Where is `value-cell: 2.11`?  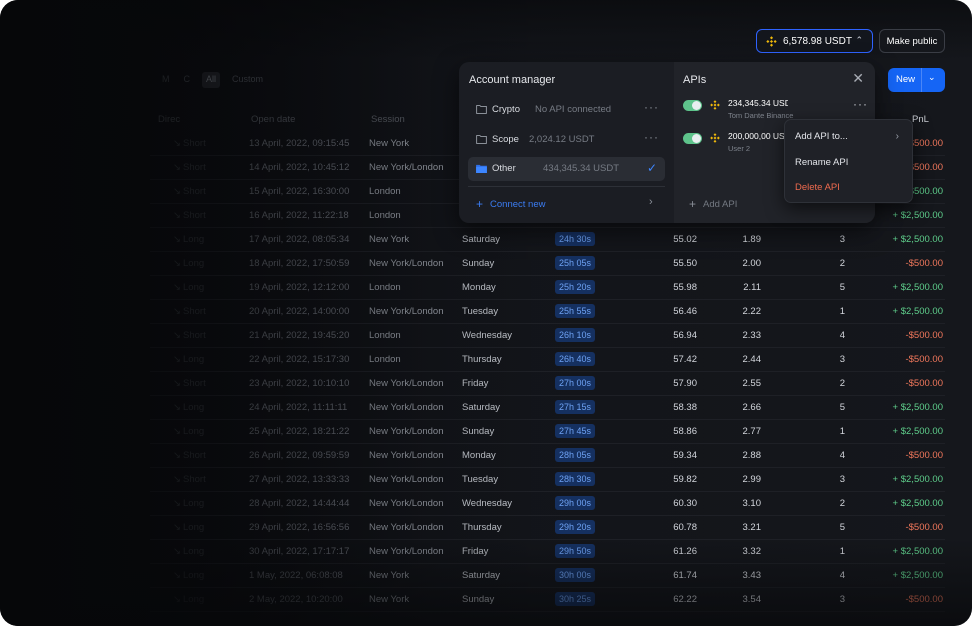 value-cell: 2.11 is located at coordinates (752, 287).